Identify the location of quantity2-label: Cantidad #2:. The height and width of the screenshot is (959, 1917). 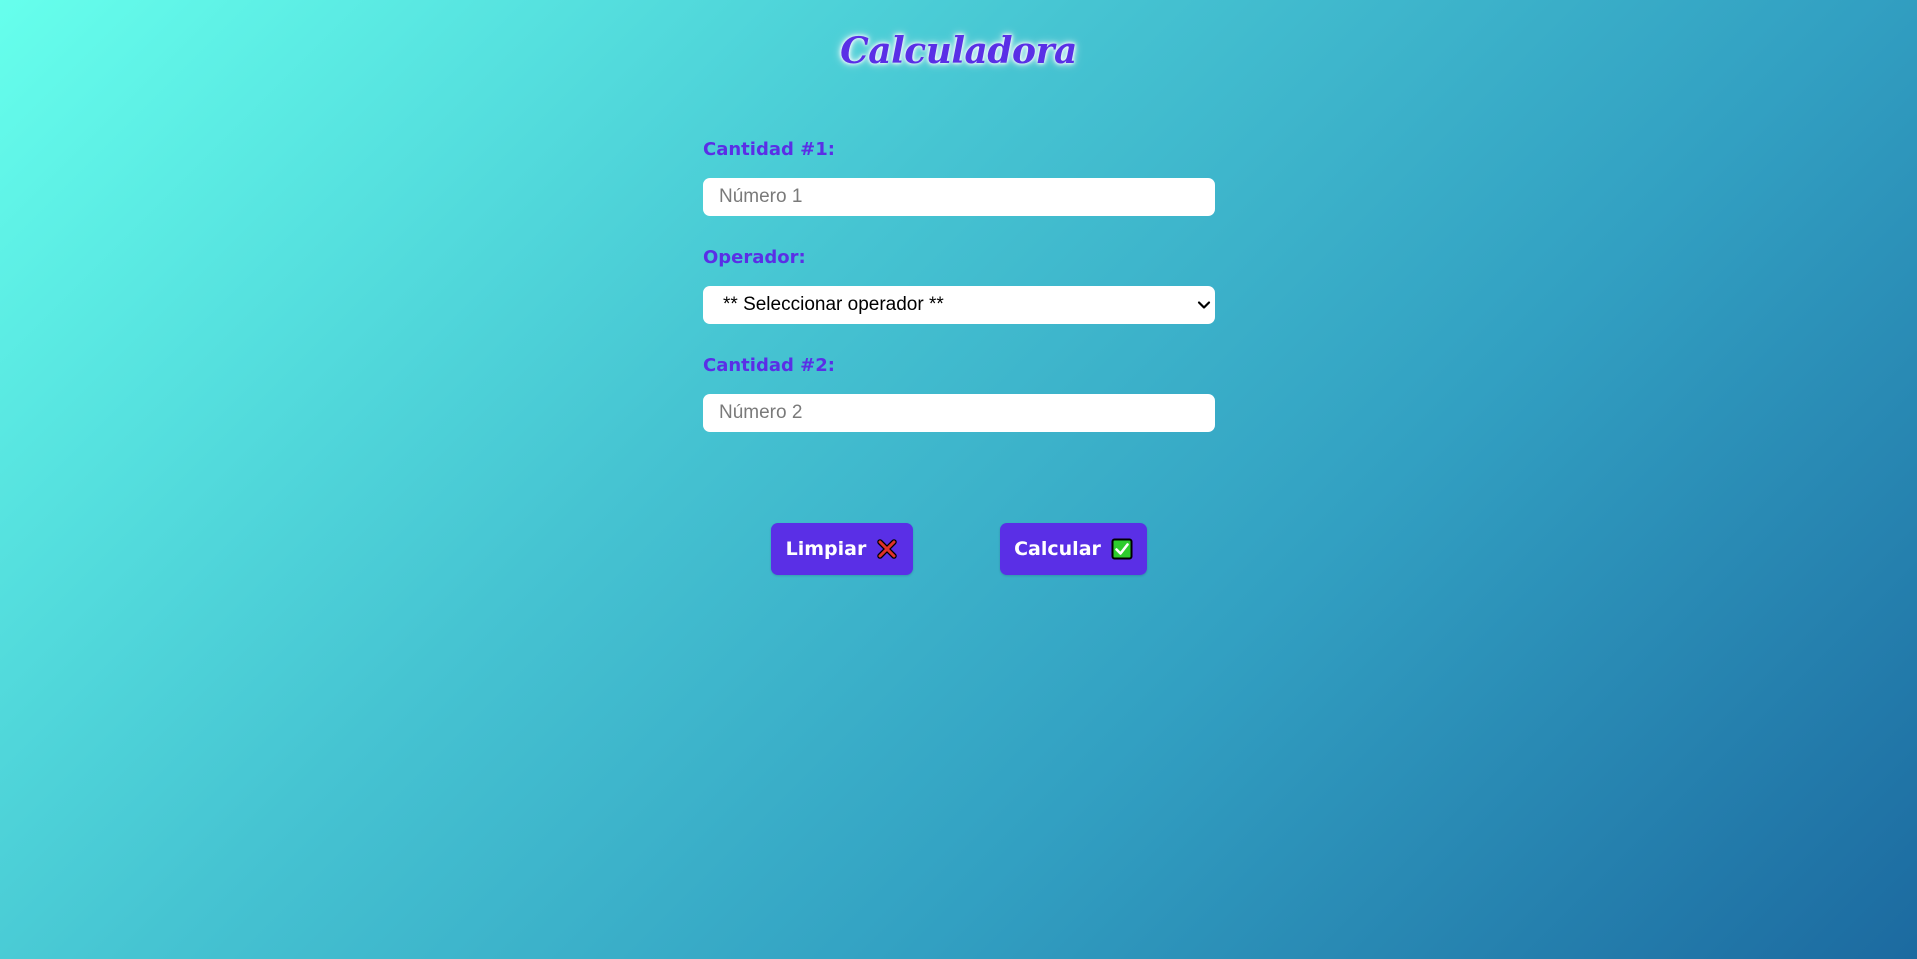
(769, 365).